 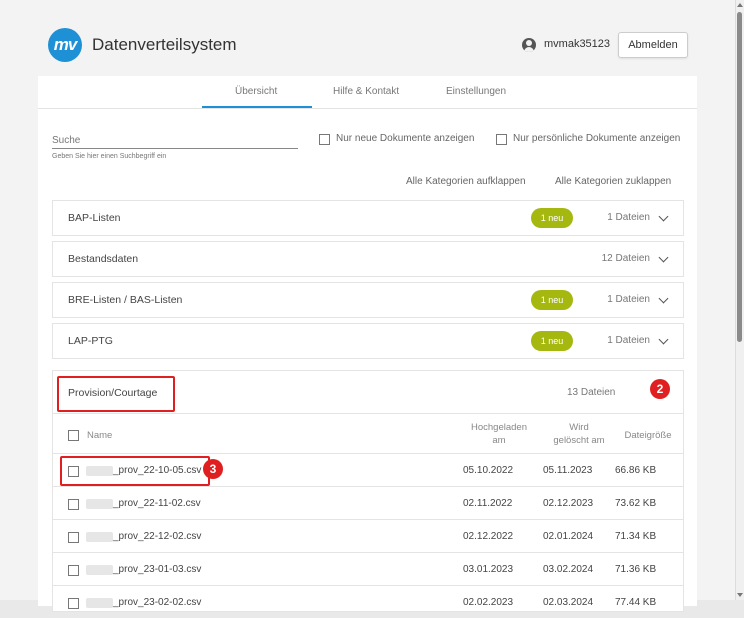 What do you see at coordinates (636, 602) in the screenshot?
I see `file-size: 77.44 KB` at bounding box center [636, 602].